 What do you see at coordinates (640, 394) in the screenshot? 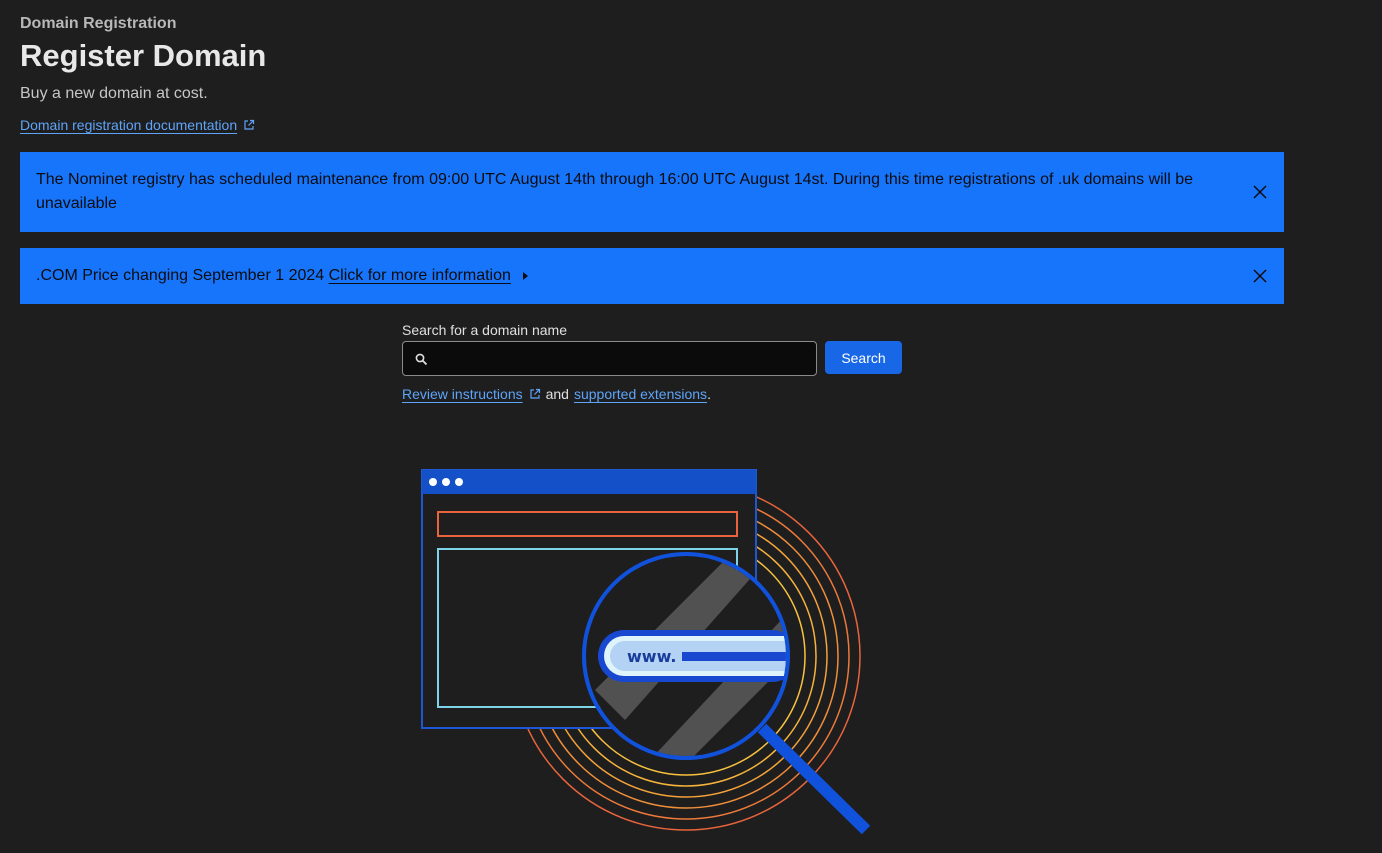
I see `supported-extensions-link: supported extensions` at bounding box center [640, 394].